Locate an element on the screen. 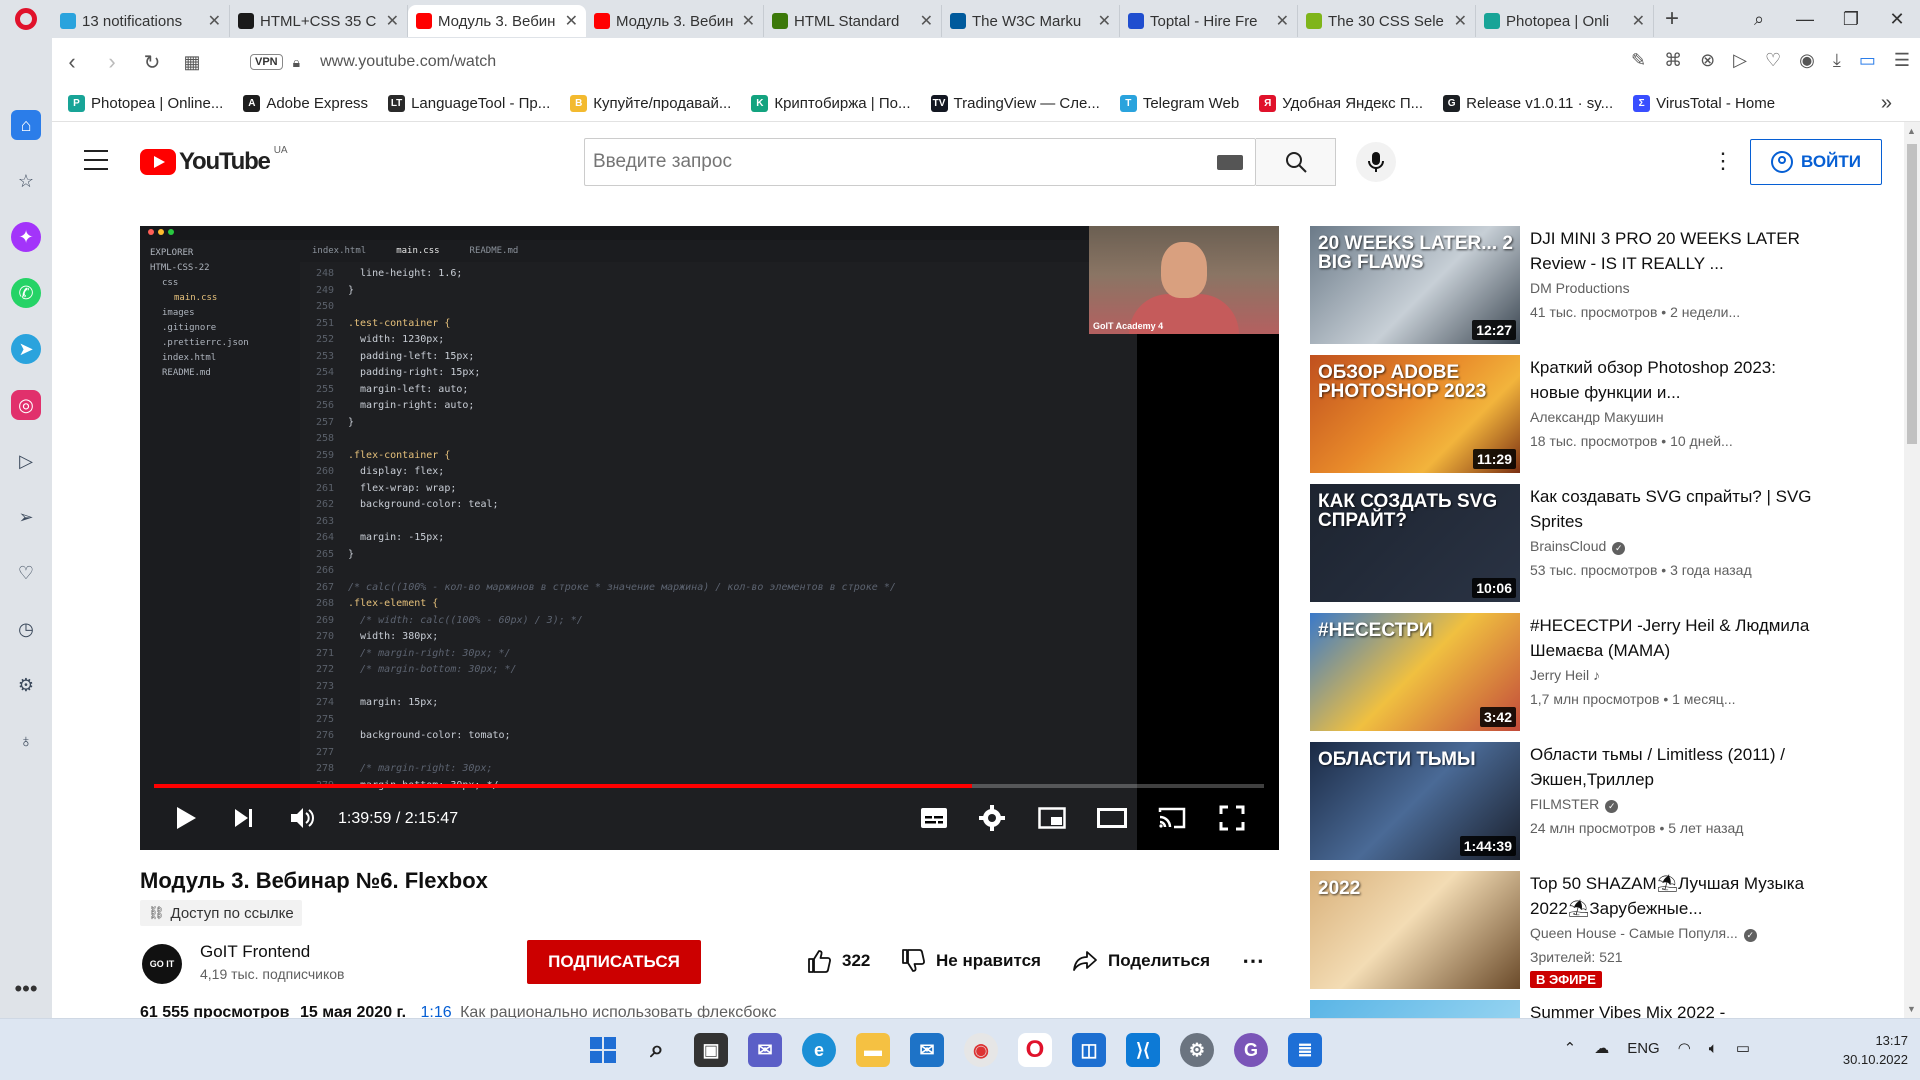 Image resolution: width=1920 pixels, height=1080 pixels. video-thumbnail: 2022 is located at coordinates (1415, 930).